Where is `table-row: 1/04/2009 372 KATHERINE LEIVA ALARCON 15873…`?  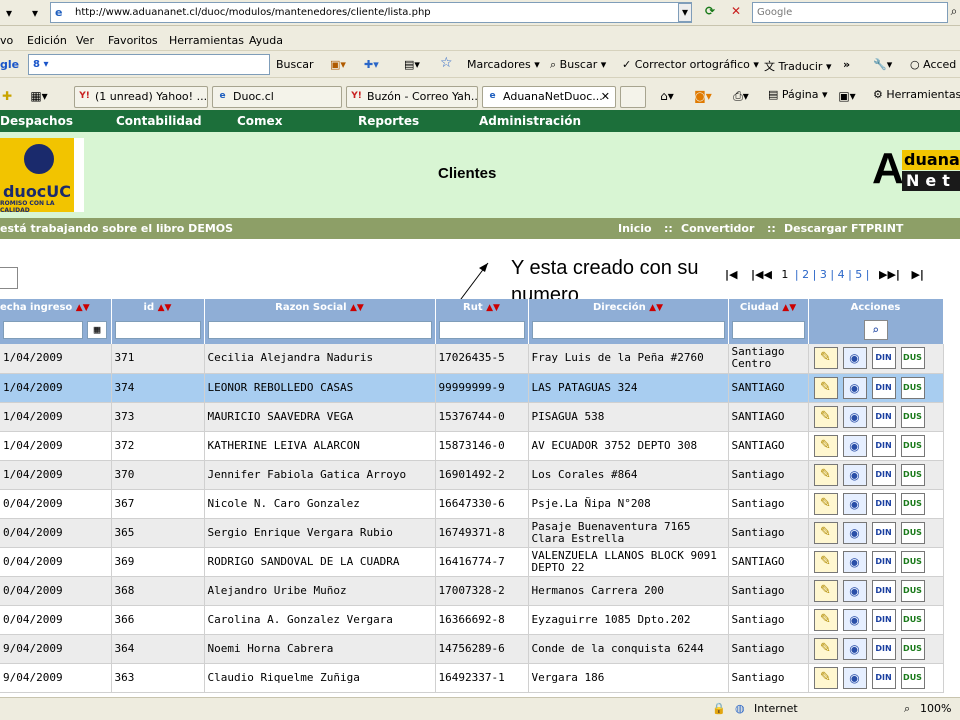 table-row: 1/04/2009 372 KATHERINE LEIVA ALARCON 15873… is located at coordinates (472, 446).